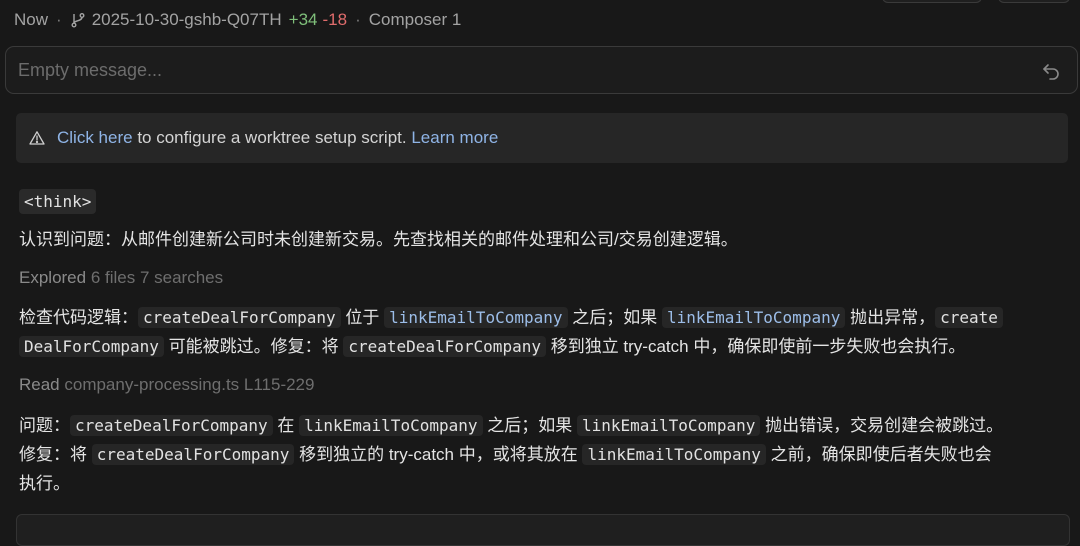 Image resolution: width=1080 pixels, height=546 pixels. What do you see at coordinates (39, 384) in the screenshot?
I see `read-label: Read` at bounding box center [39, 384].